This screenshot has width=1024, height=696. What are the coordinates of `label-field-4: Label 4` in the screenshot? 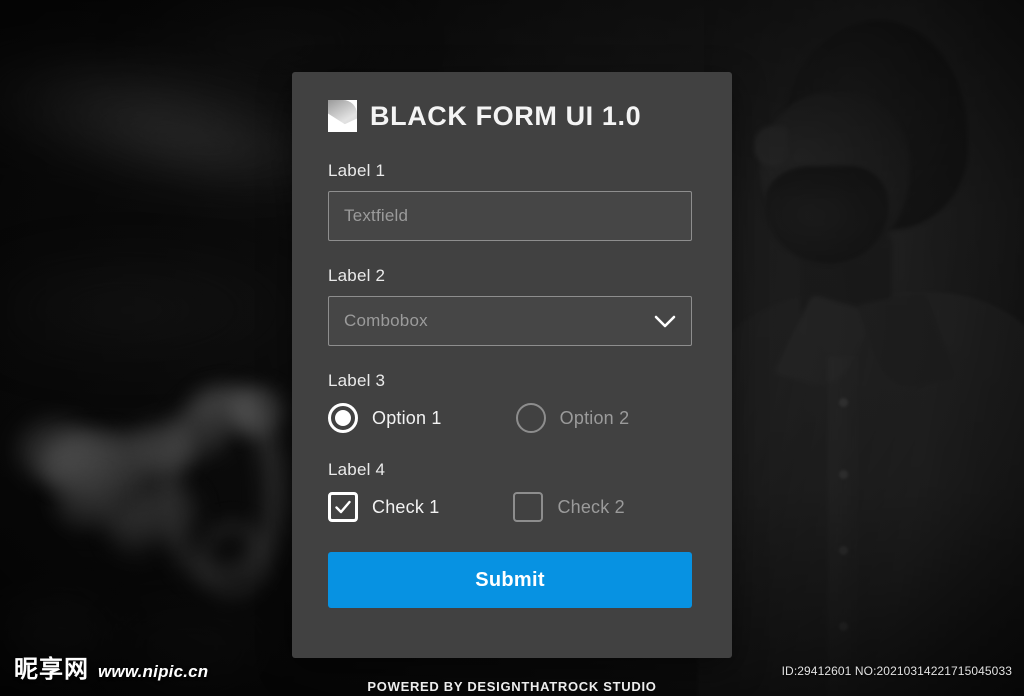 It's located at (357, 469).